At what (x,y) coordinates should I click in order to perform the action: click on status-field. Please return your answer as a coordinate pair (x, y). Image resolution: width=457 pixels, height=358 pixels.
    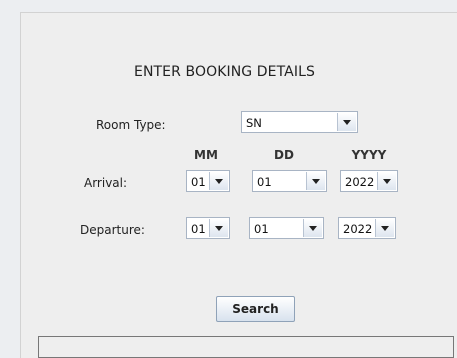
    Looking at the image, I should click on (246, 347).